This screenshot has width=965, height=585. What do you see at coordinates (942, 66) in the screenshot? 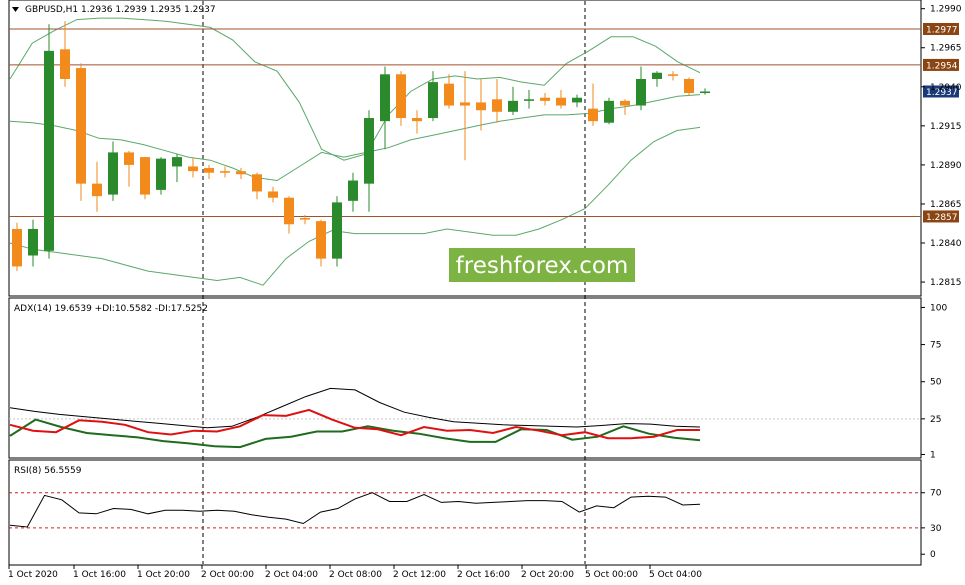
I see `level-price-label: 1.2954` at bounding box center [942, 66].